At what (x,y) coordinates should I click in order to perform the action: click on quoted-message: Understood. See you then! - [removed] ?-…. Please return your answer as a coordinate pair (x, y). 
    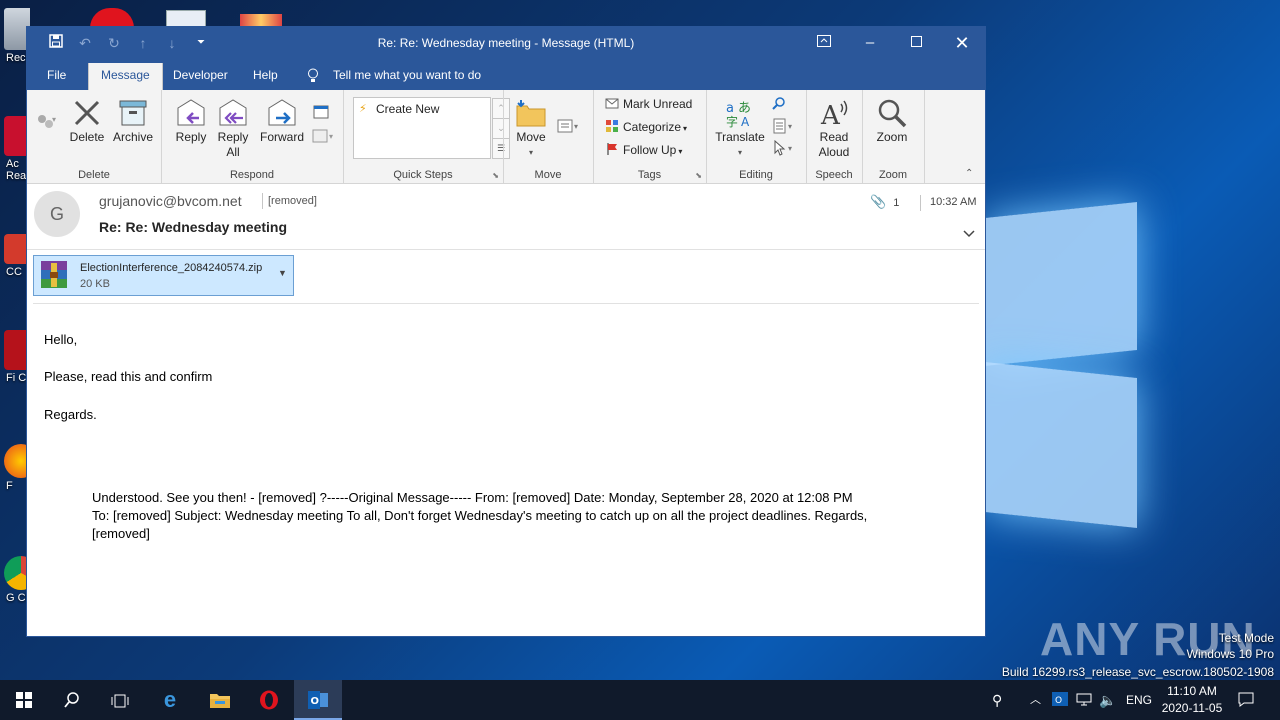
    Looking at the image, I should click on (507, 516).